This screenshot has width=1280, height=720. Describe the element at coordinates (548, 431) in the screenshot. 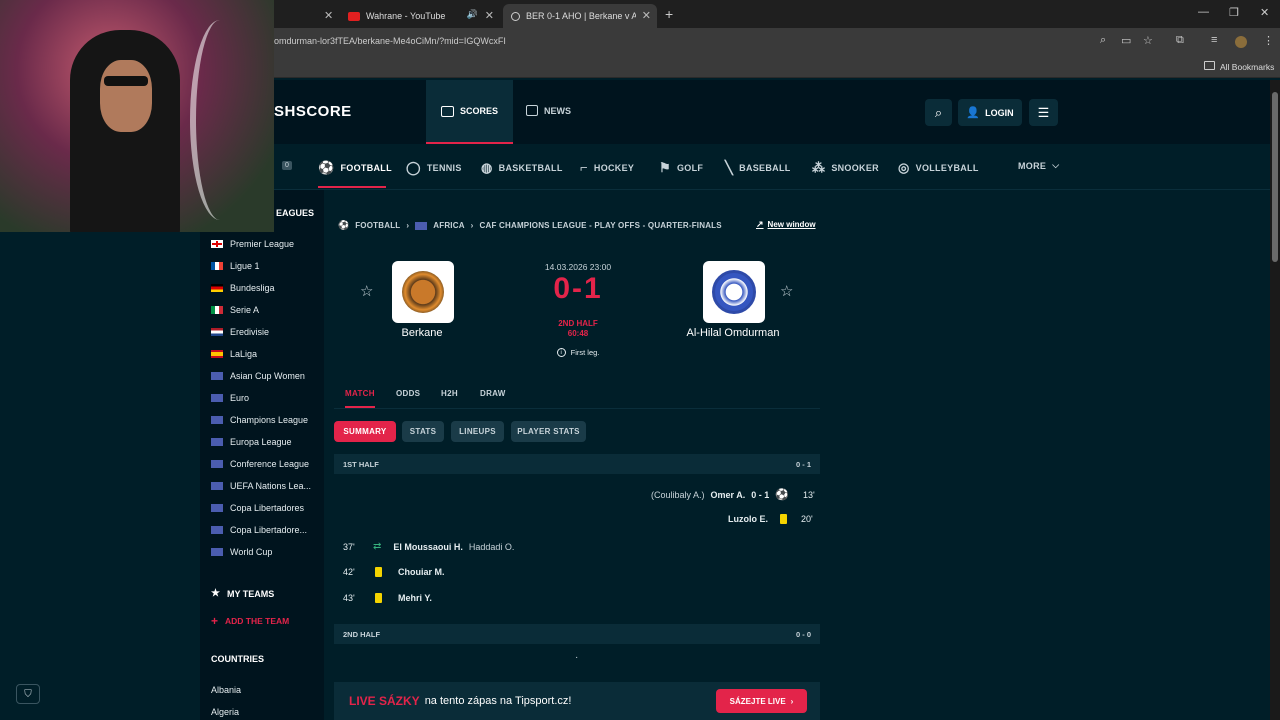

I see `subtab-player-stats: PLAYER STATS` at that location.